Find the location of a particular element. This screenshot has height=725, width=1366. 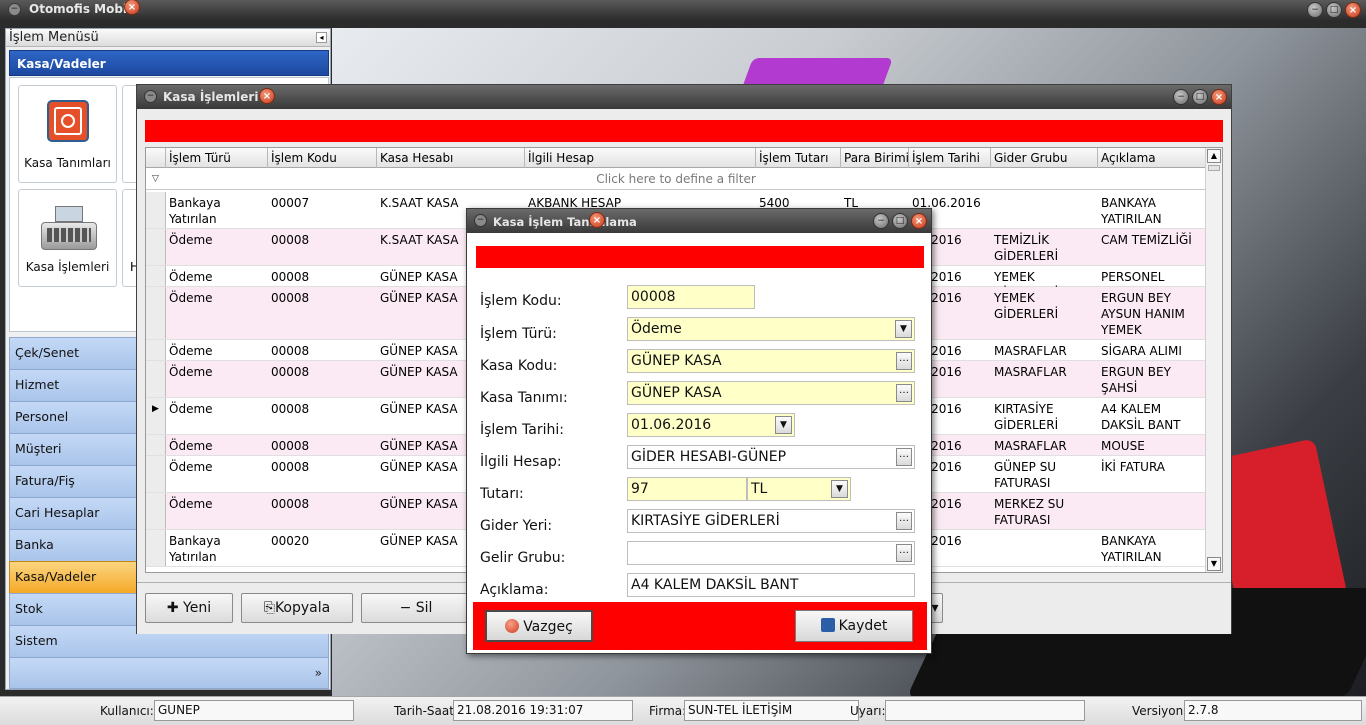

dialog-minimize-icon: − is located at coordinates (881, 221).